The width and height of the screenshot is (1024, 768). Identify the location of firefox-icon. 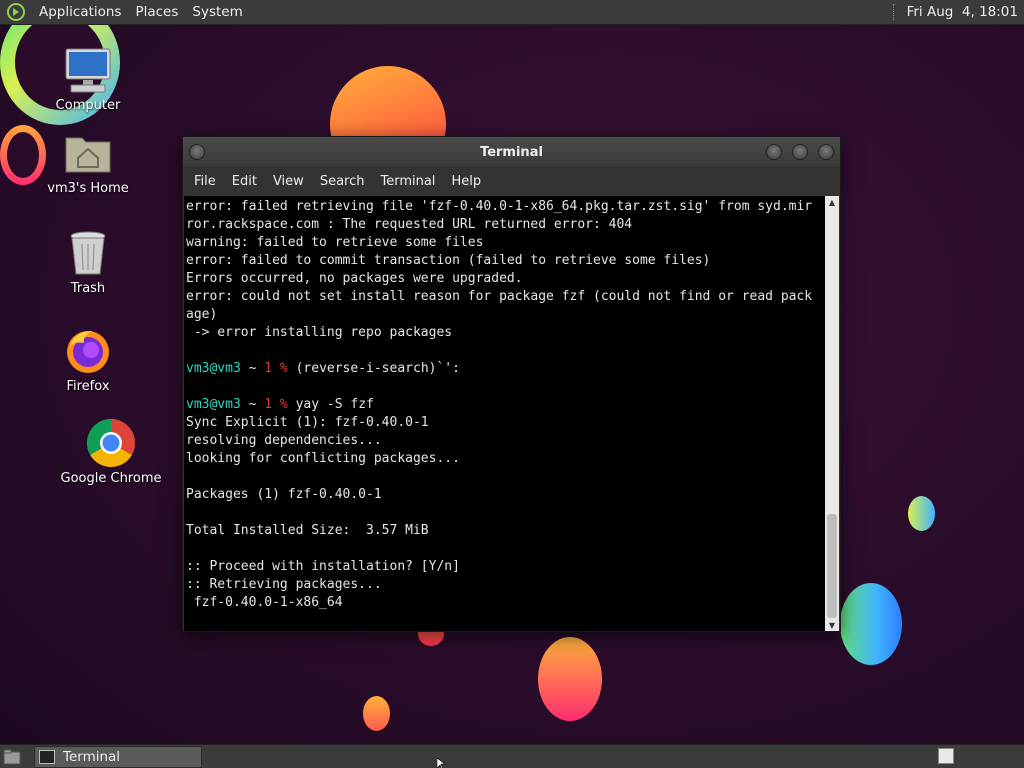
(88, 351).